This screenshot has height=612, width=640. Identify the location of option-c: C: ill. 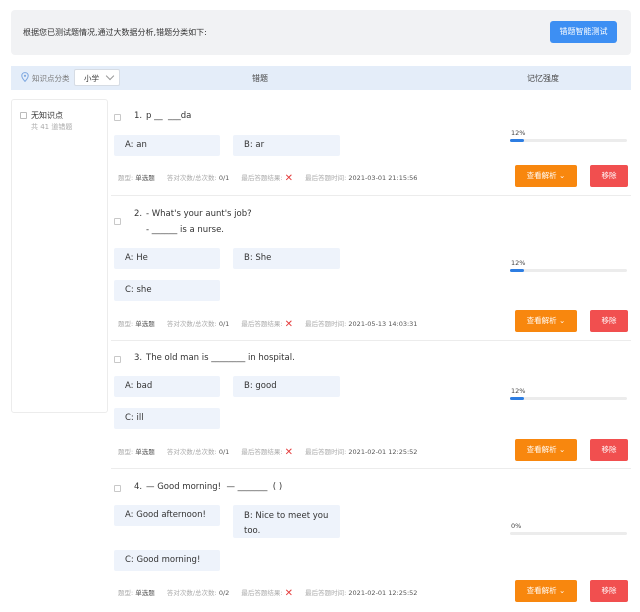
(167, 418).